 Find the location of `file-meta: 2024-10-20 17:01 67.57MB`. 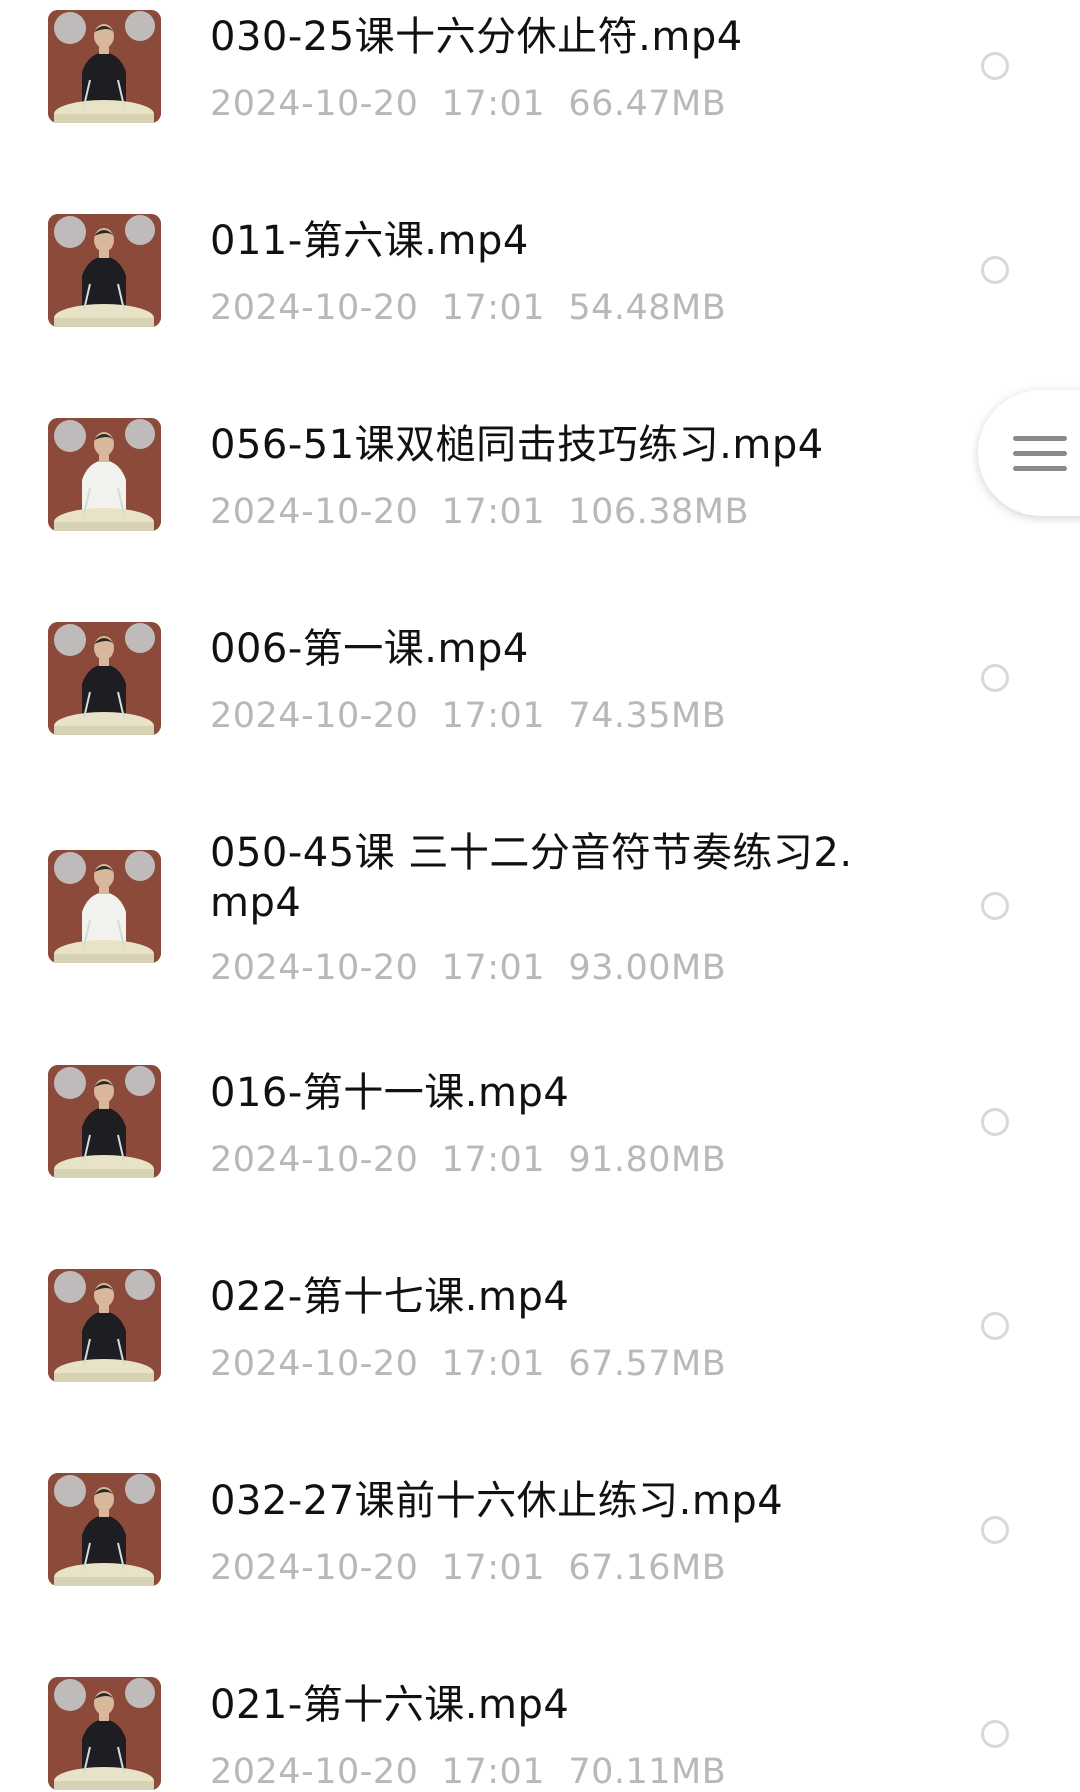

file-meta: 2024-10-20 17:01 67.57MB is located at coordinates (468, 1364).